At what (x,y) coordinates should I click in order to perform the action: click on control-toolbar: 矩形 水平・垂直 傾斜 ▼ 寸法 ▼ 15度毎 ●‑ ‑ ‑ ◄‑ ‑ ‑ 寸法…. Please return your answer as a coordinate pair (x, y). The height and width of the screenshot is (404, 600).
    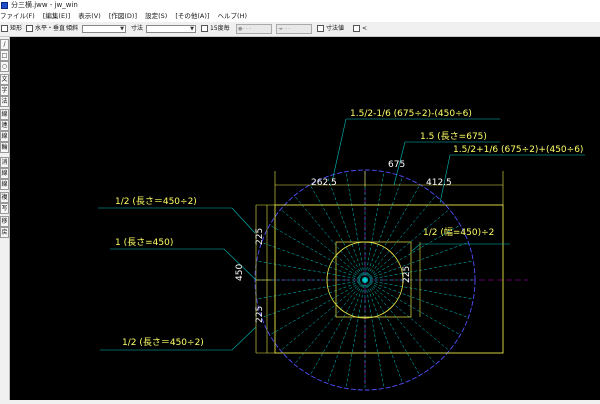
    Looking at the image, I should click on (300, 29).